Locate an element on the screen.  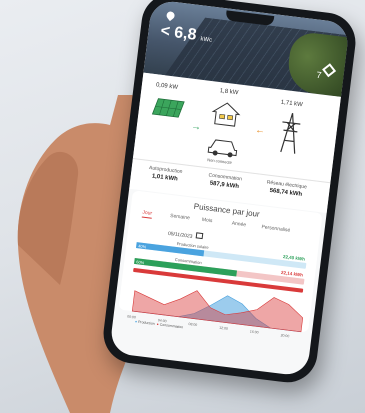
total-value: 587,9 kWh is located at coordinates (224, 185).